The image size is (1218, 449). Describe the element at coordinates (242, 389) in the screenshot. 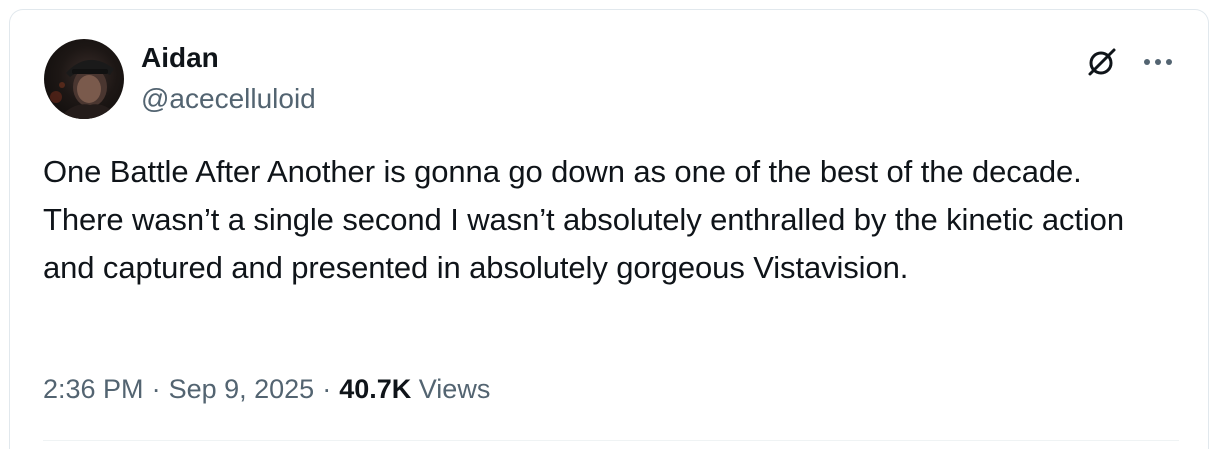

I see `tweet-date: Sep 9, 2025` at that location.